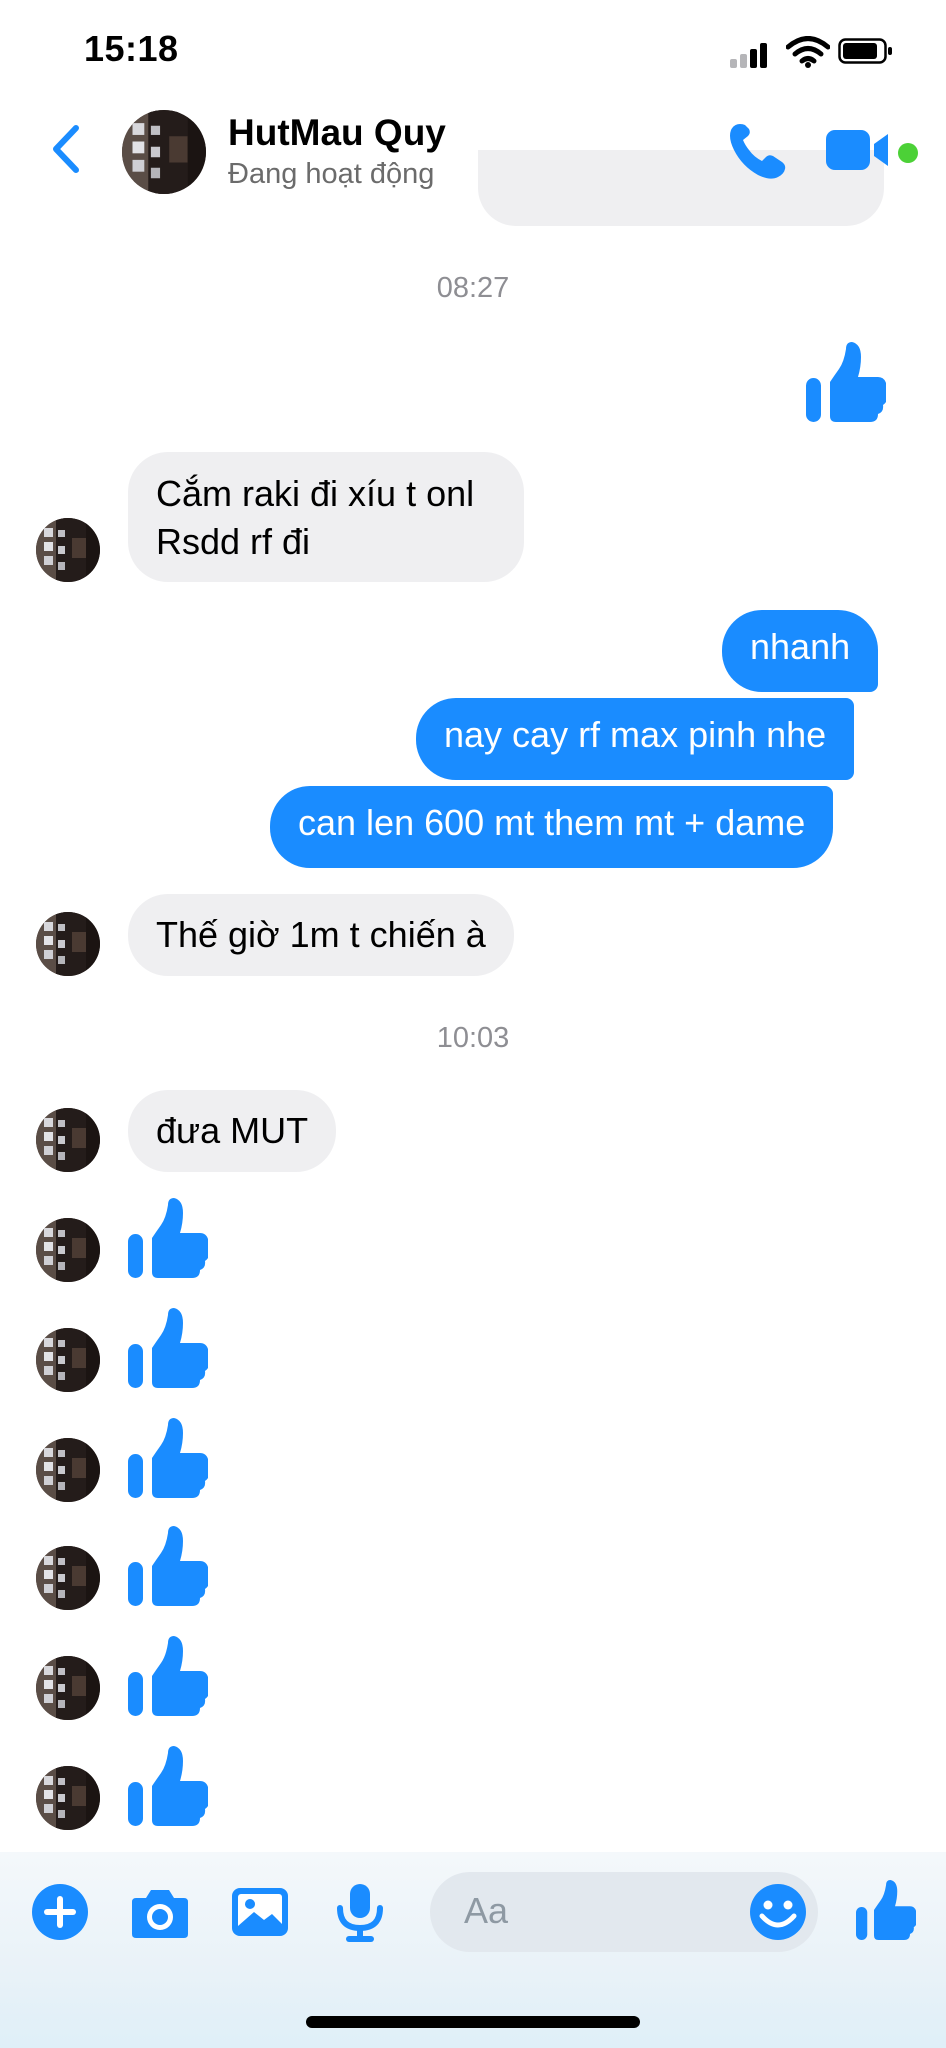 The height and width of the screenshot is (2048, 946). I want to click on wifi-icon, so click(808, 52).